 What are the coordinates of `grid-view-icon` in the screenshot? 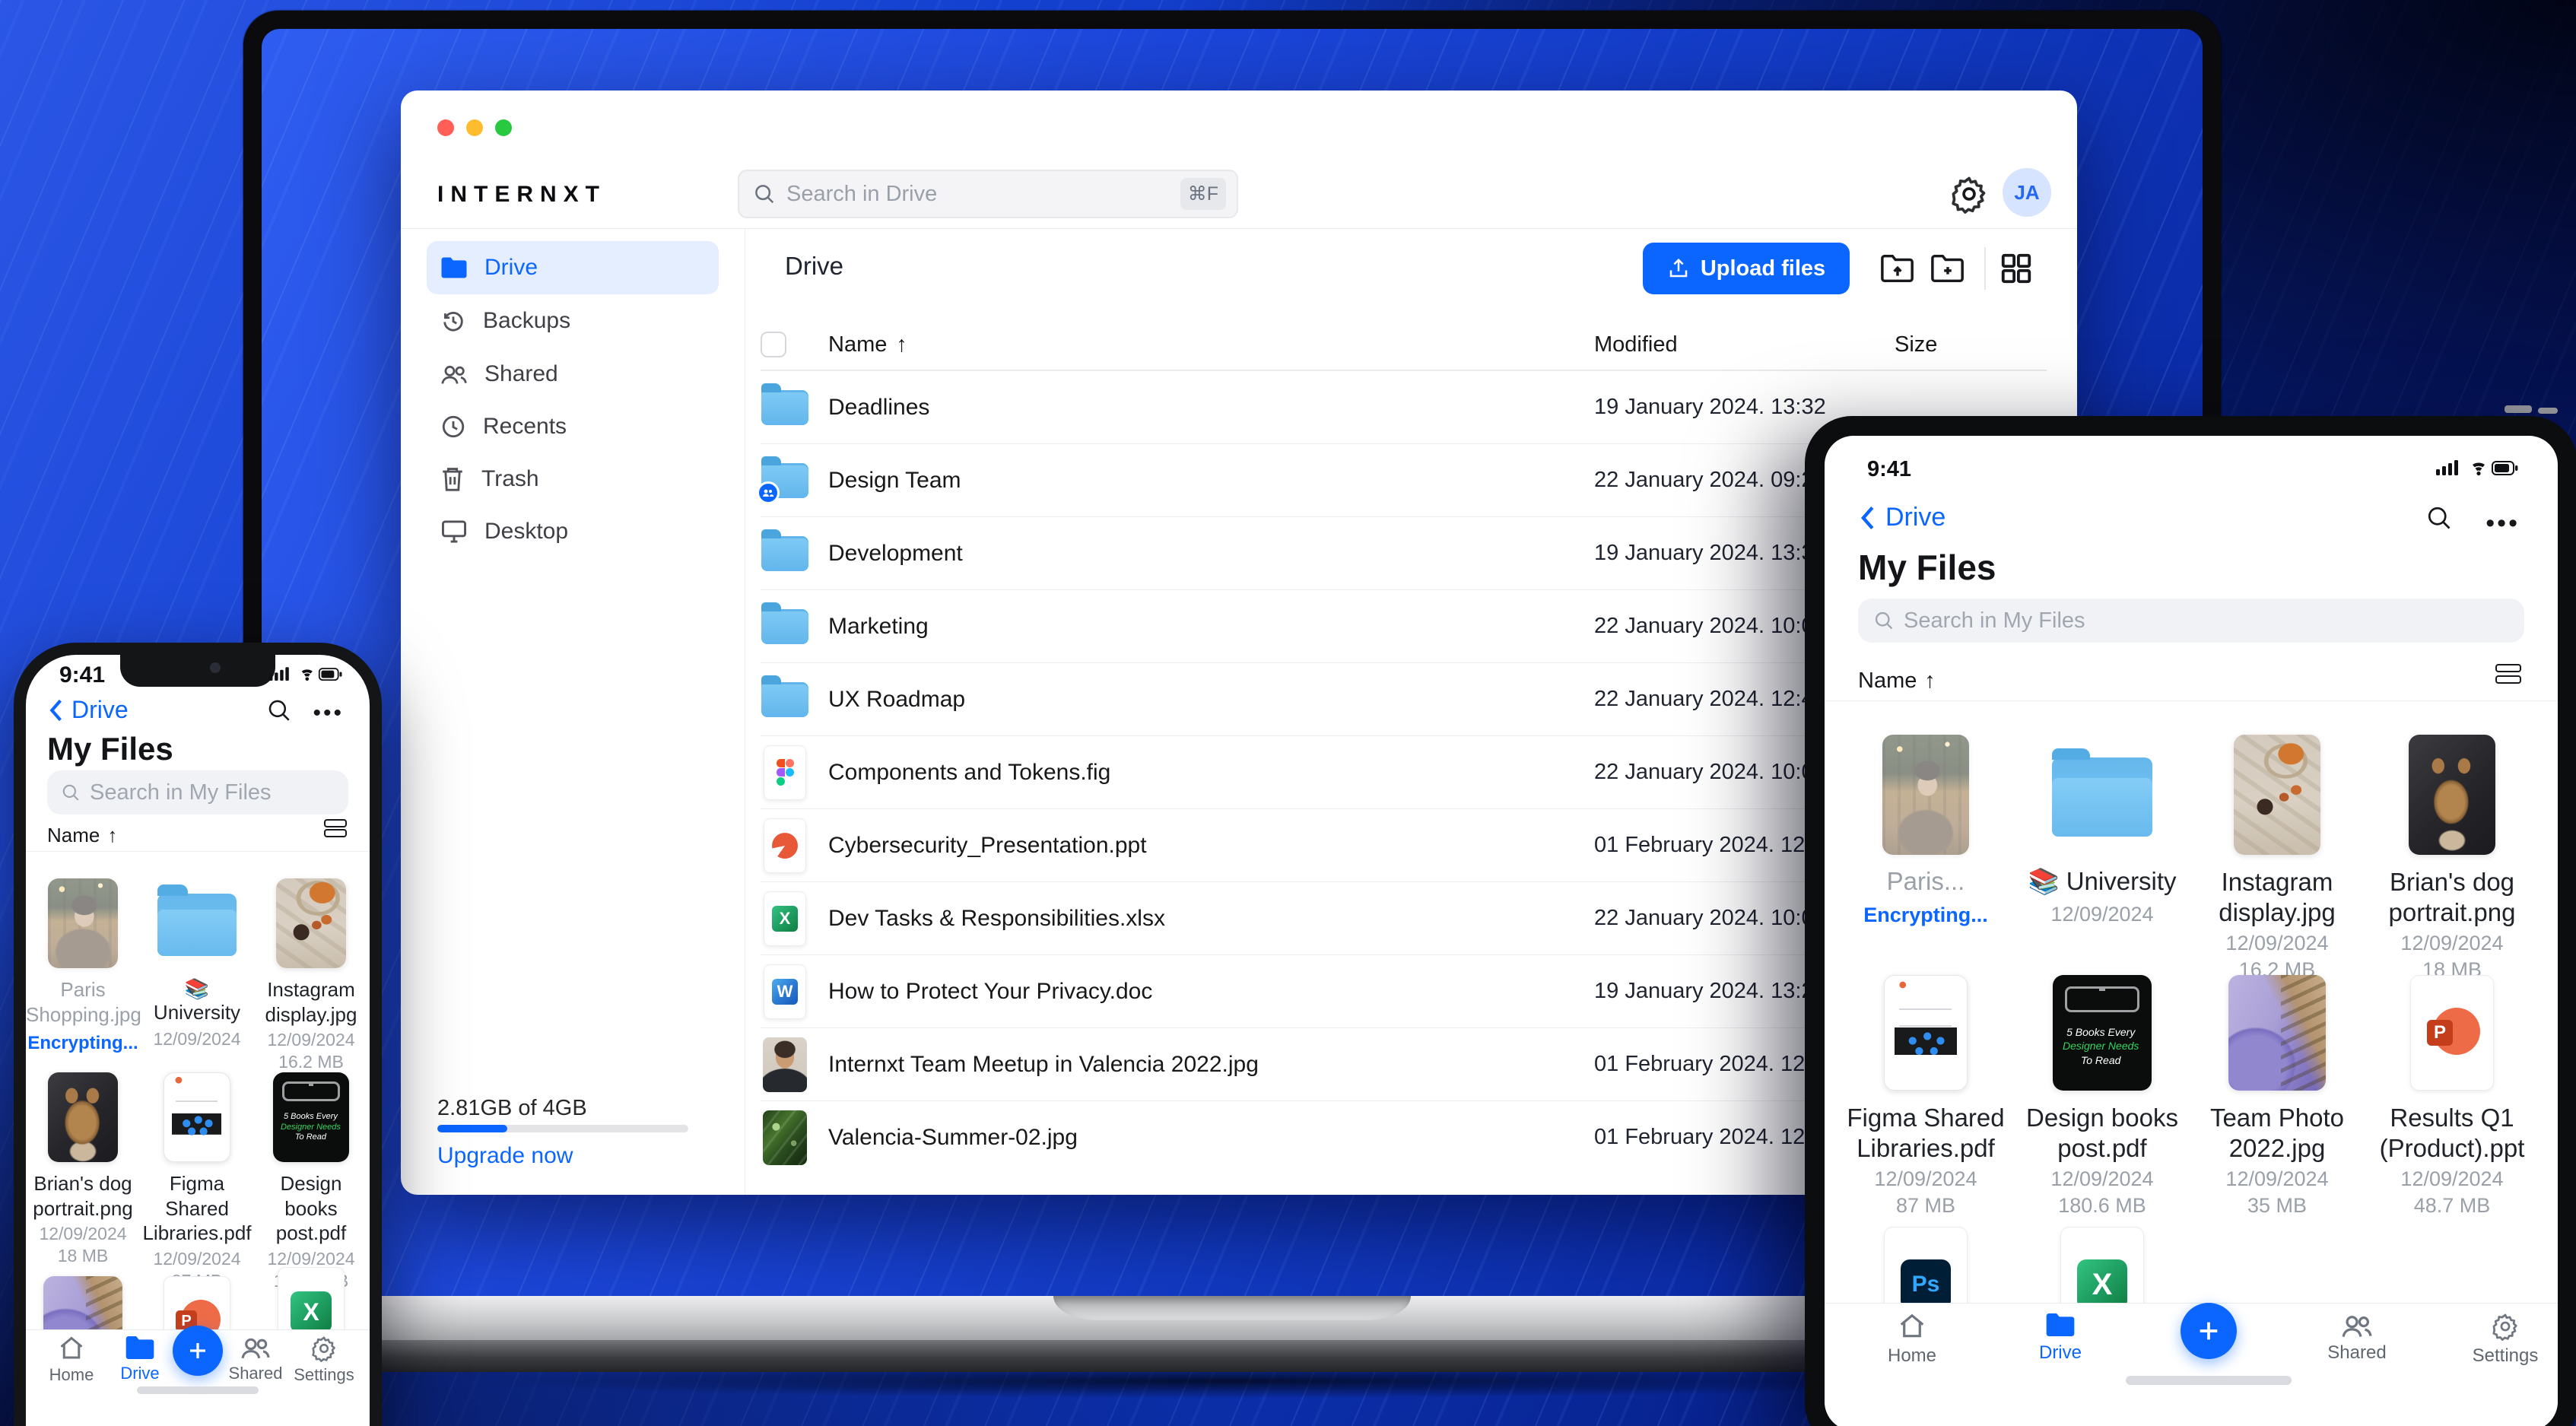 It's located at (2016, 268).